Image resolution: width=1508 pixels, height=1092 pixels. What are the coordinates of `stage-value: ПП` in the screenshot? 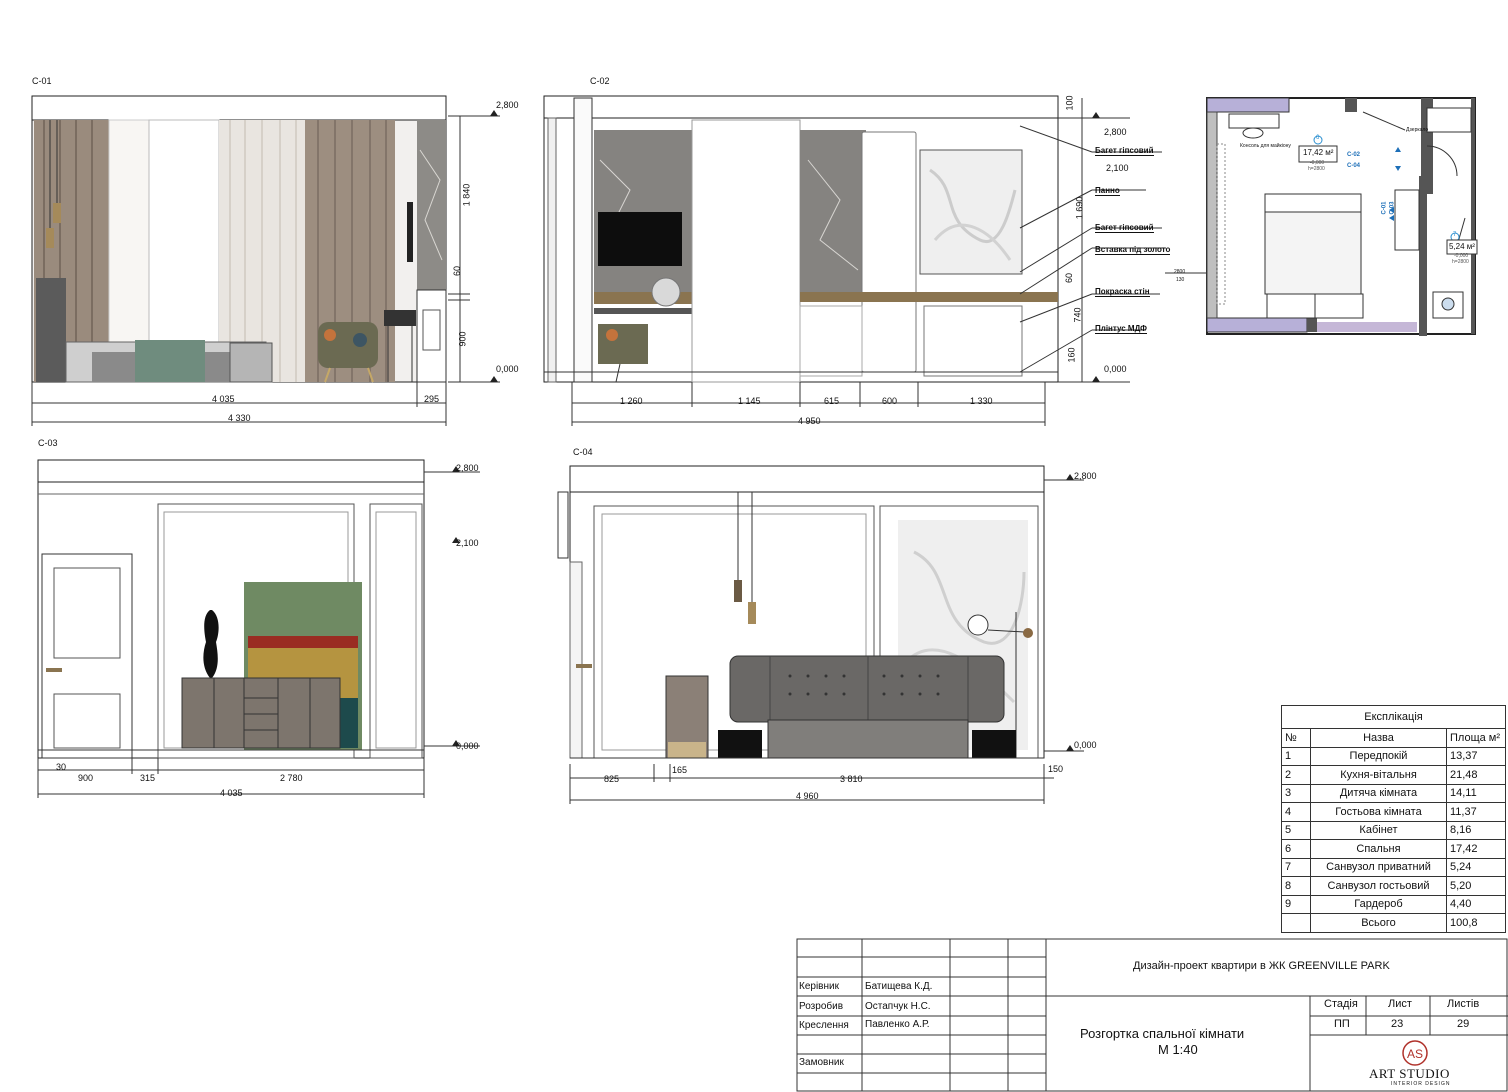 It's located at (1342, 1024).